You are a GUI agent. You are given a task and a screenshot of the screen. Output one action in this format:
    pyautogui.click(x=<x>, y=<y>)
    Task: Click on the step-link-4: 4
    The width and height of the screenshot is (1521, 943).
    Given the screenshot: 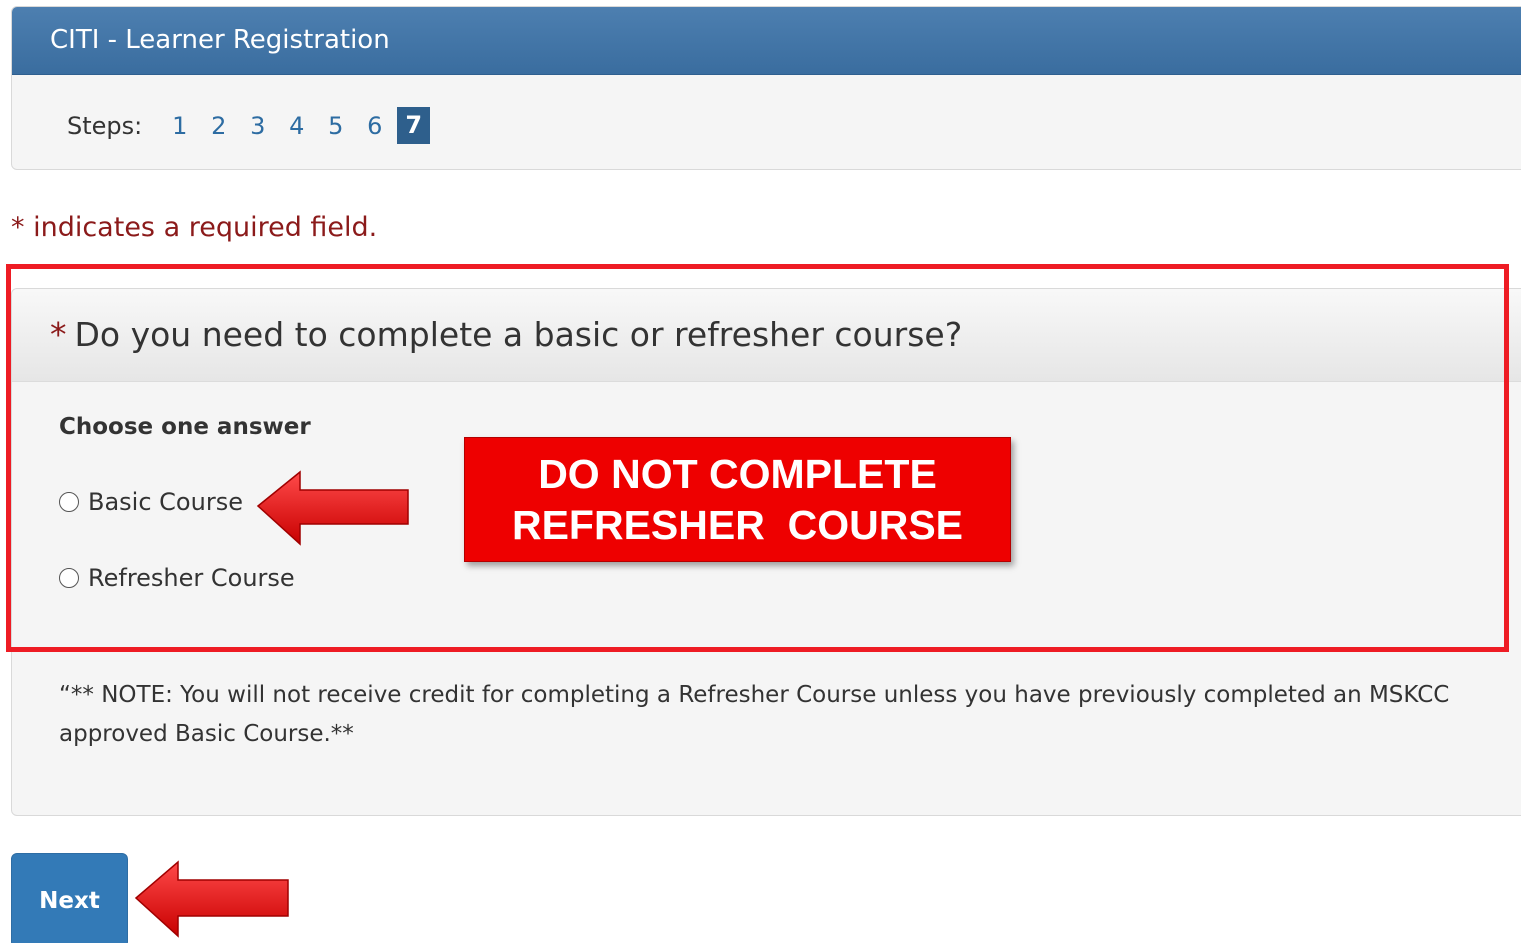 What is the action you would take?
    pyautogui.click(x=296, y=126)
    